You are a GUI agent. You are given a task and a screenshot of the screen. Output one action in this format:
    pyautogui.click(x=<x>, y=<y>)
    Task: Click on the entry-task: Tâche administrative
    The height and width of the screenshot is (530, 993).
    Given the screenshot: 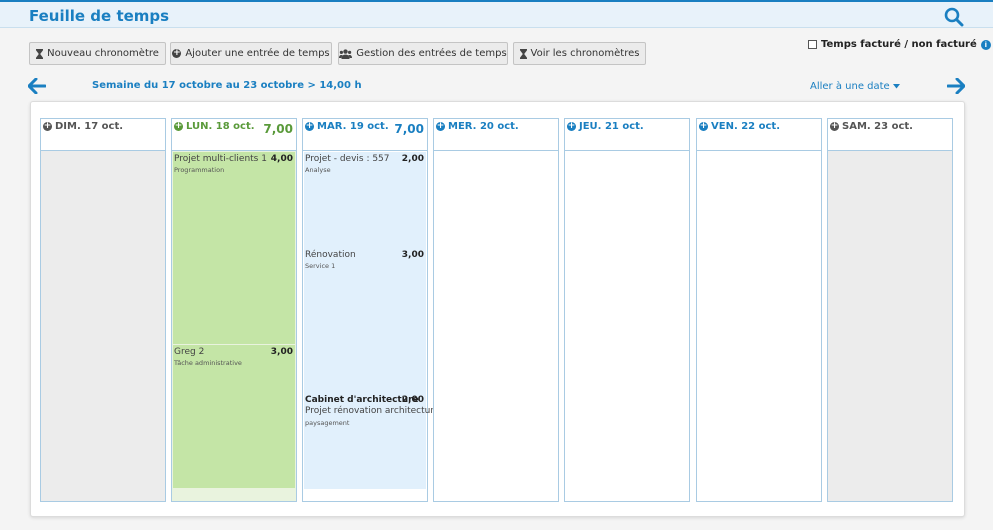 What is the action you would take?
    pyautogui.click(x=208, y=363)
    